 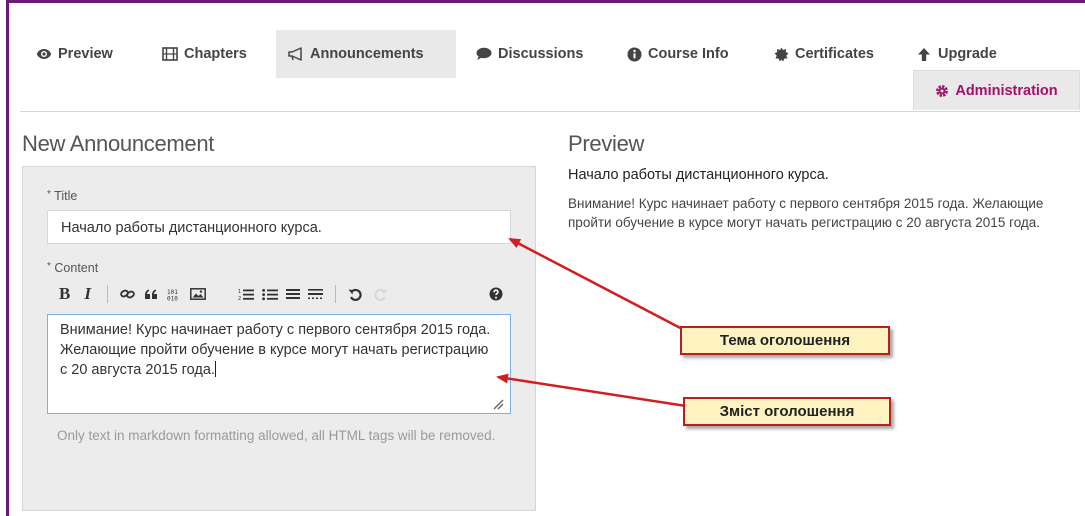 I want to click on svg-text: 1, so click(x=239, y=292).